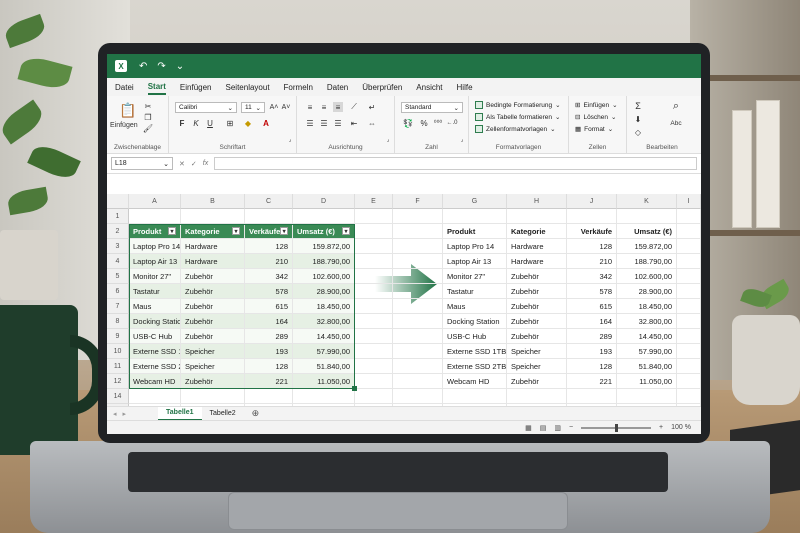  I want to click on table-header-cell: Umsatz (€) ▾, so click(324, 231).